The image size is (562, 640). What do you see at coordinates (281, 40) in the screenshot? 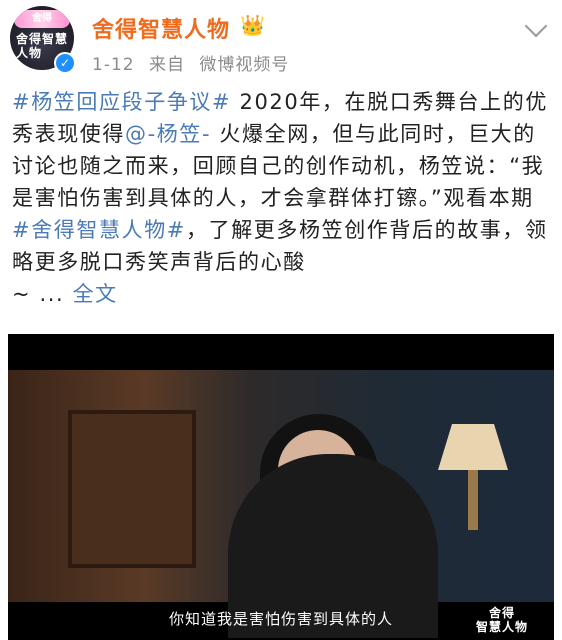
I see `post-header: 舍得 舍得智慧人物 ✓ 舍得智慧人物 👑 1-12 来自 微博视频号` at bounding box center [281, 40].